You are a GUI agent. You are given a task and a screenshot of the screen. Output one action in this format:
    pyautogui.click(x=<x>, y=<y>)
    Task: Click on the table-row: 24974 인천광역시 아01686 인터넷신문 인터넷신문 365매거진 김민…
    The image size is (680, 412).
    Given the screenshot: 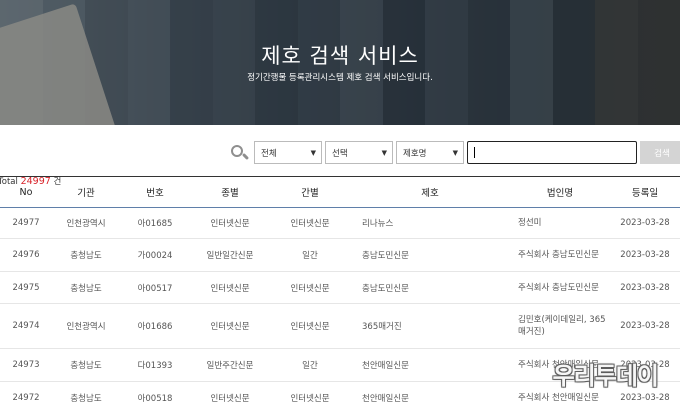 What is the action you would take?
    pyautogui.click(x=340, y=326)
    